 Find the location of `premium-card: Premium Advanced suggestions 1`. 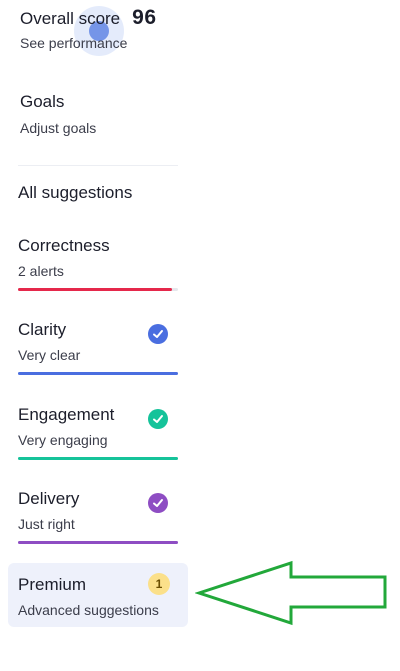

premium-card: Premium Advanced suggestions 1 is located at coordinates (98, 595).